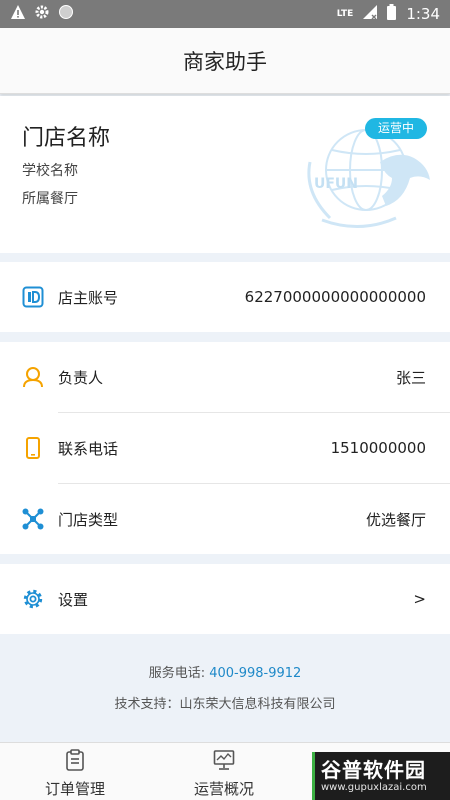 Image resolution: width=450 pixels, height=800 pixels. I want to click on person-icon, so click(33, 377).